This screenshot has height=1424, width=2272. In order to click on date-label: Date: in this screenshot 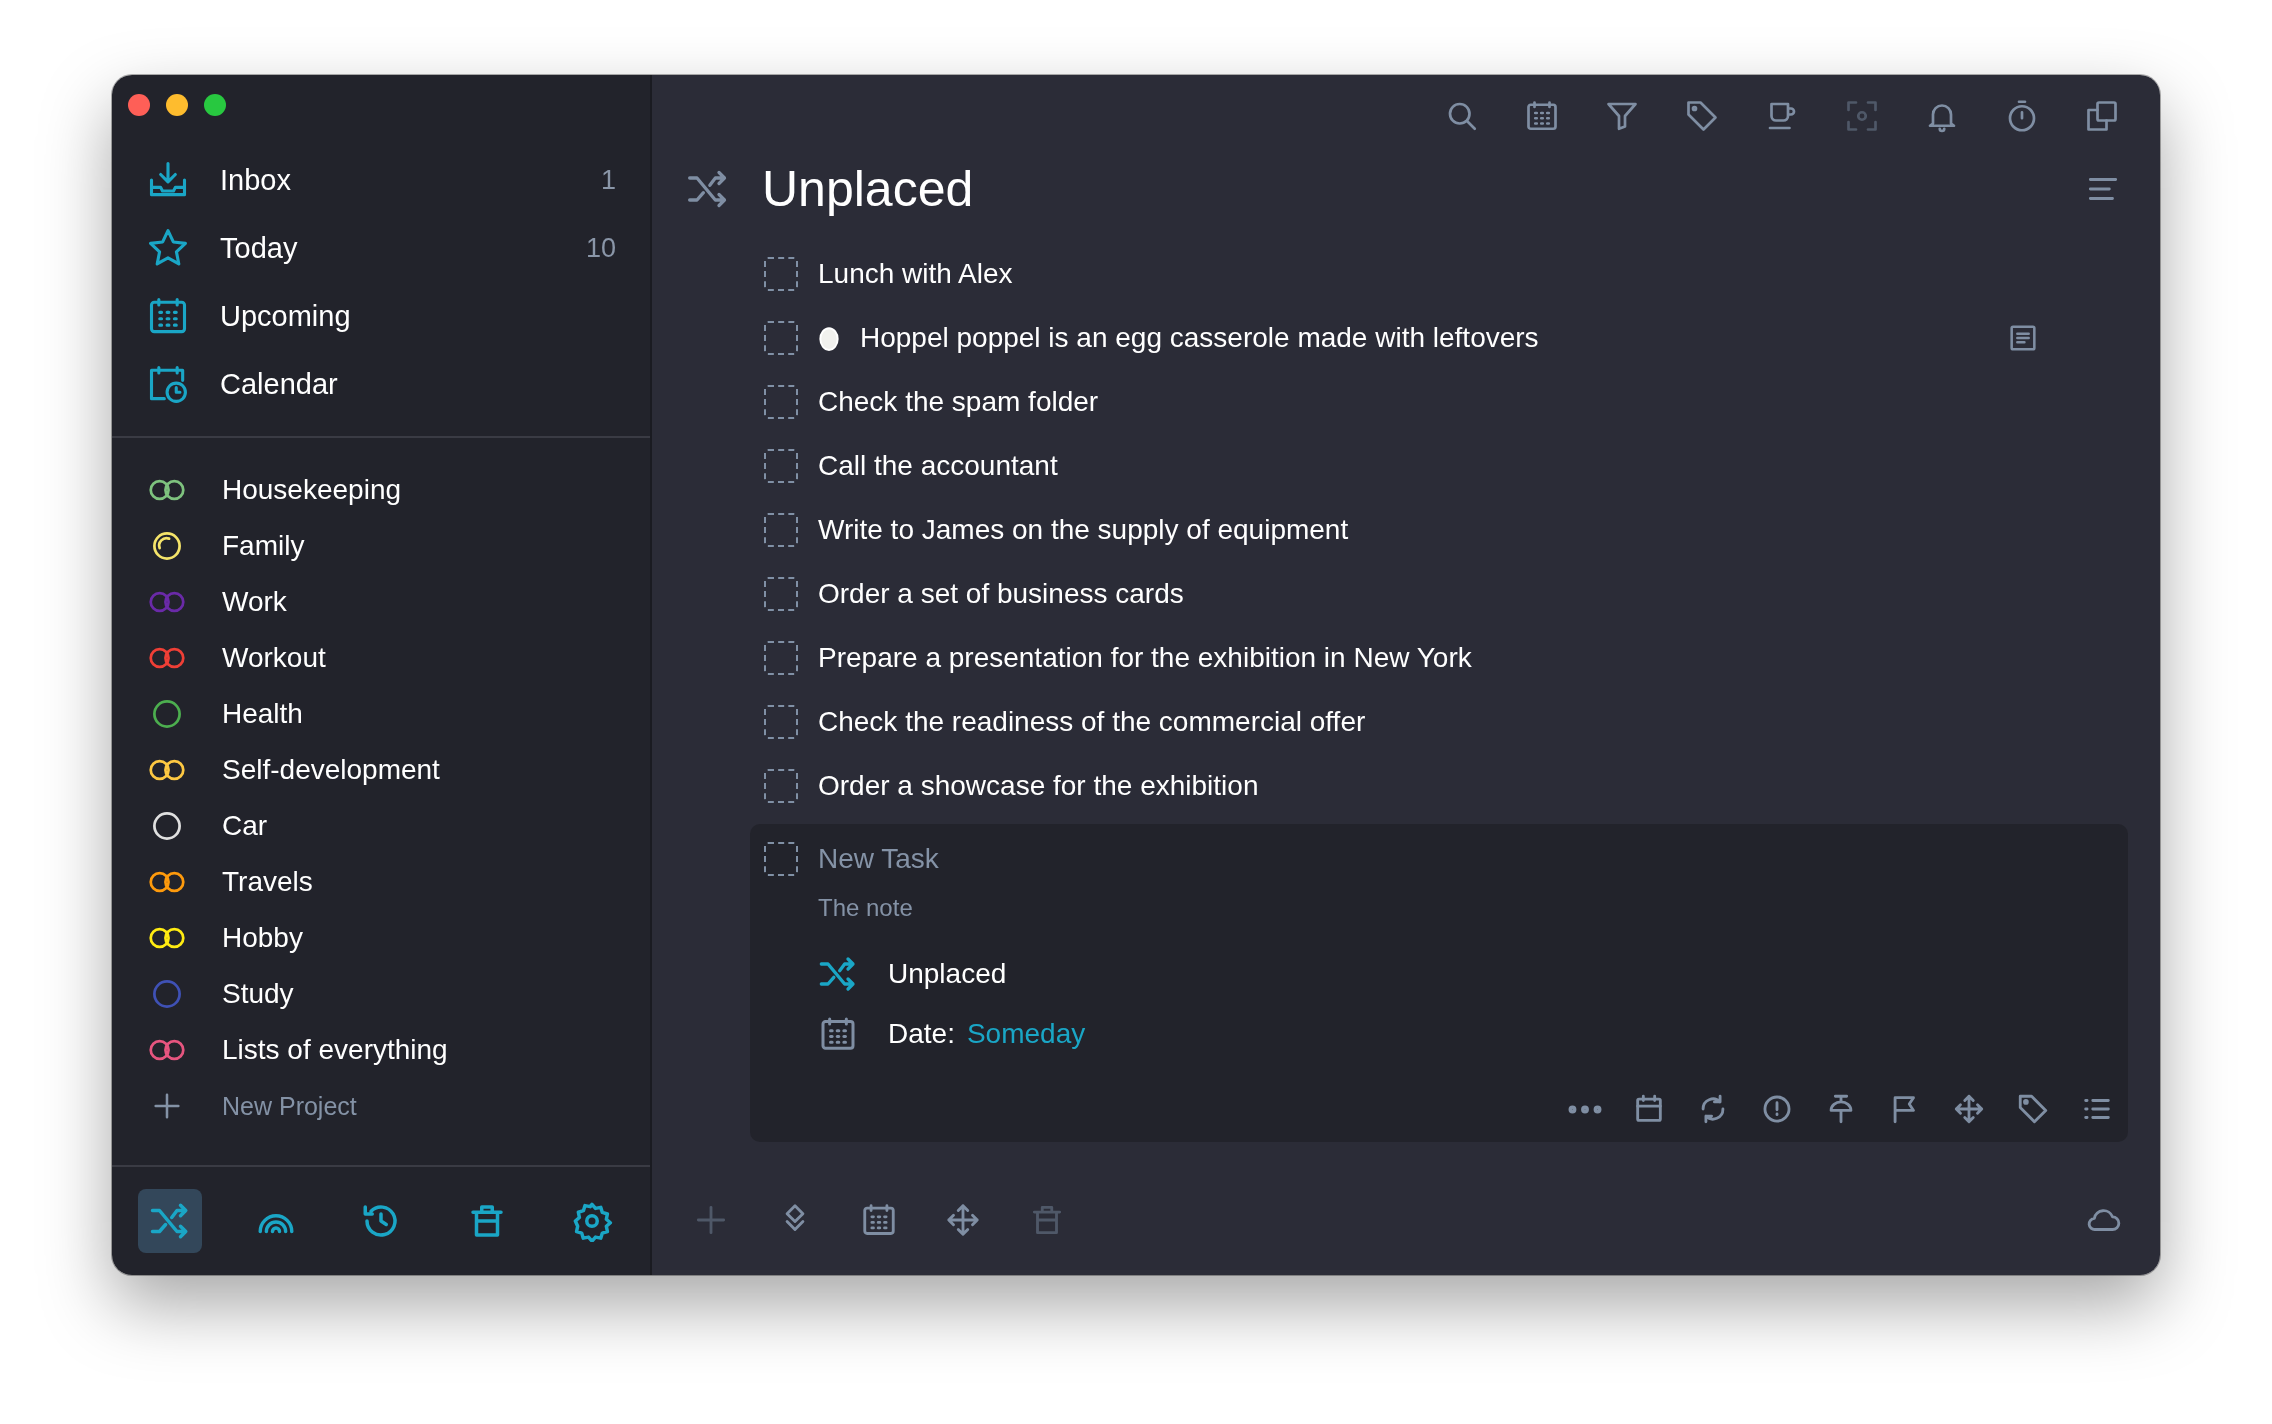, I will do `click(921, 1034)`.